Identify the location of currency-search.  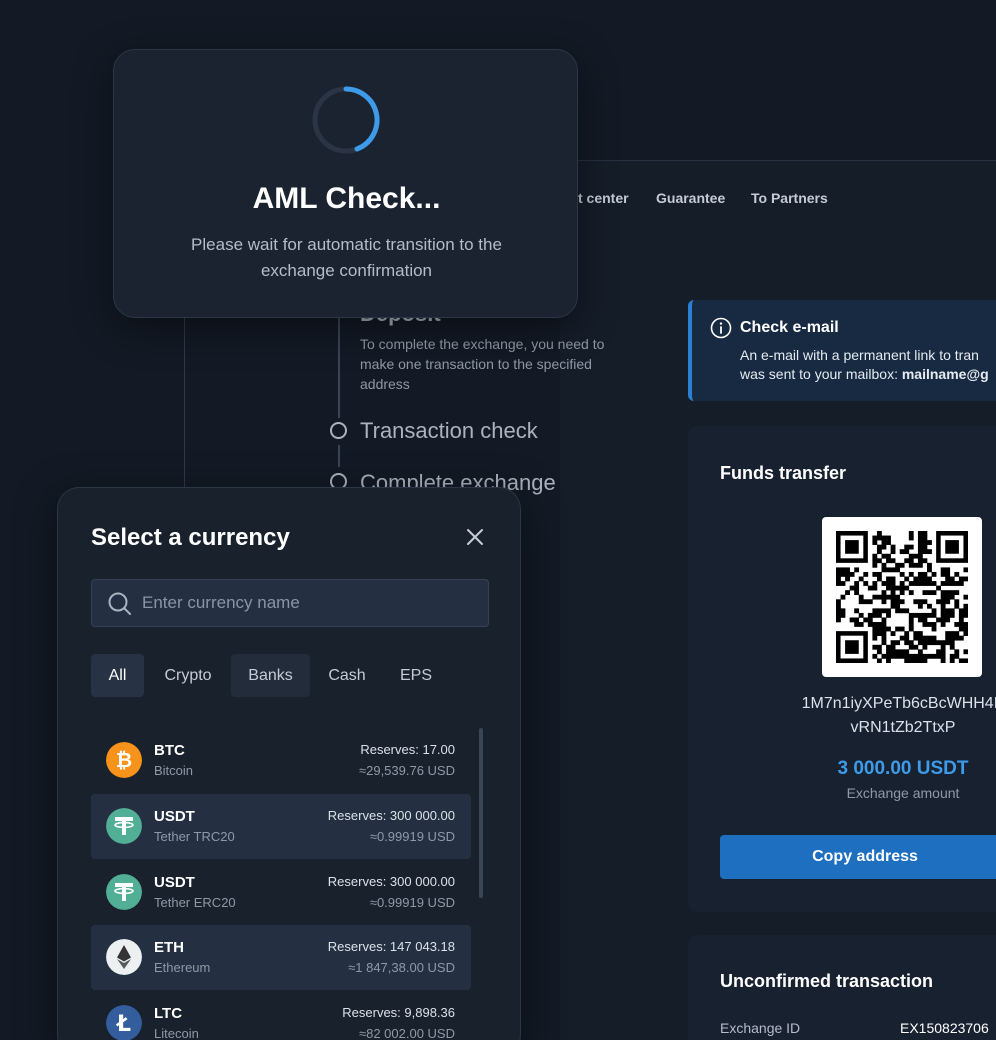
(290, 603).